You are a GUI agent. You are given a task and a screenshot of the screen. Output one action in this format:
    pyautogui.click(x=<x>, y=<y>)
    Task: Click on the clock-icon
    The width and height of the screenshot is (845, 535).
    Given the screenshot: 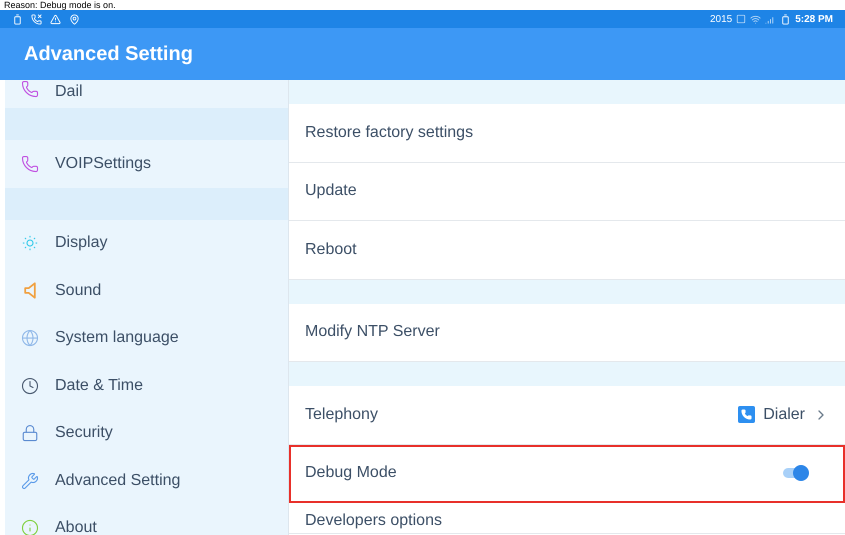 What is the action you would take?
    pyautogui.click(x=30, y=385)
    